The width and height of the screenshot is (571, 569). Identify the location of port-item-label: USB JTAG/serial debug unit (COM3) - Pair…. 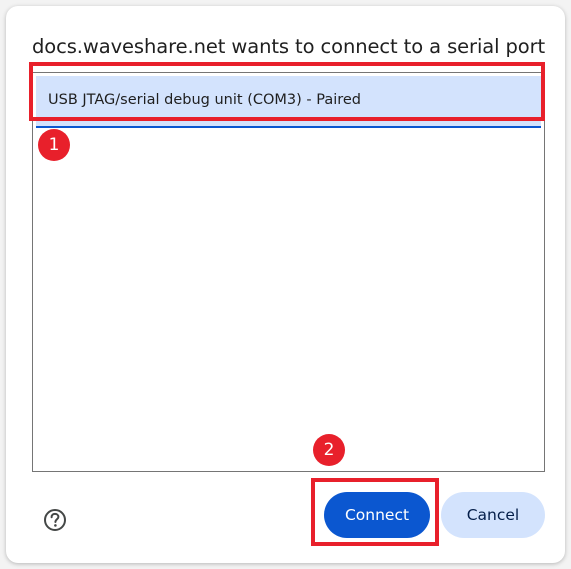
(205, 100).